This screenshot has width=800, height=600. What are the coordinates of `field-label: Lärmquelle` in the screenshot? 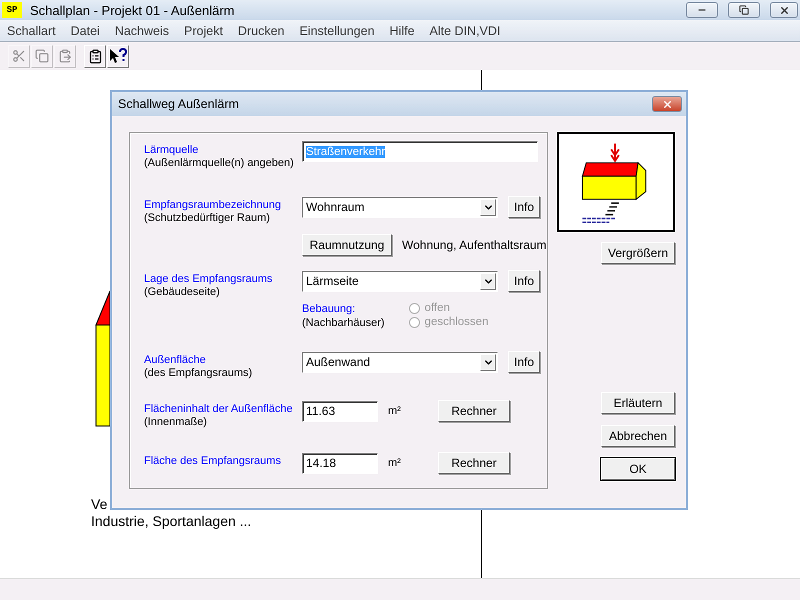 It's located at (172, 150).